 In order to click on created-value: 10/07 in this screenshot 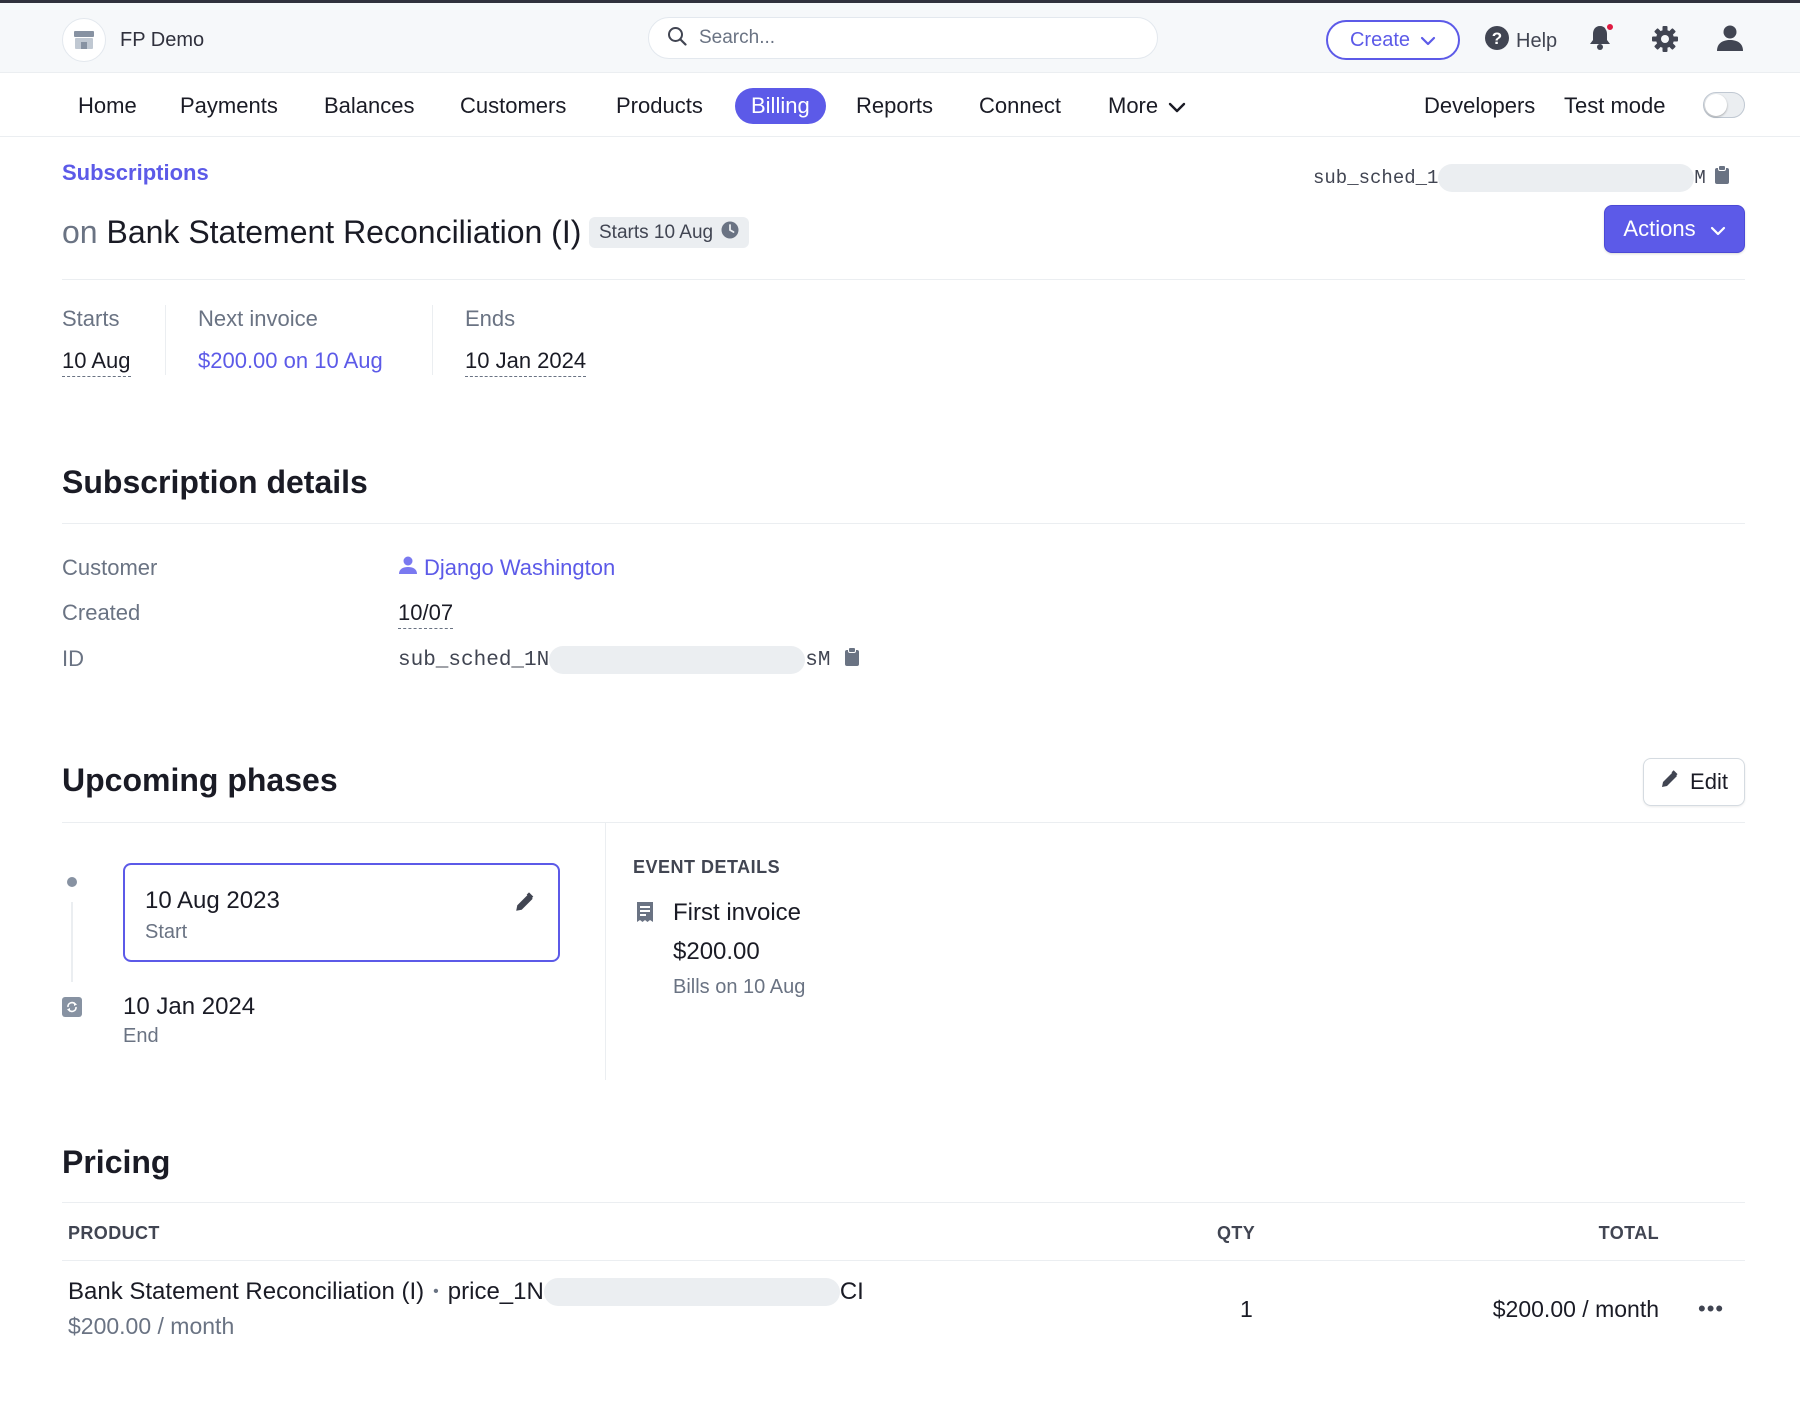, I will do `click(426, 614)`.